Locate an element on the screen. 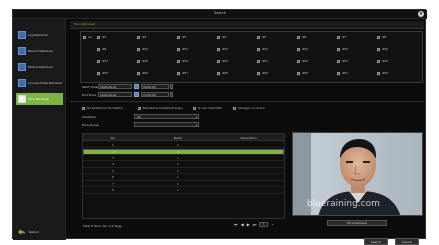  channel-checkbox: IP15 is located at coordinates (342, 49).